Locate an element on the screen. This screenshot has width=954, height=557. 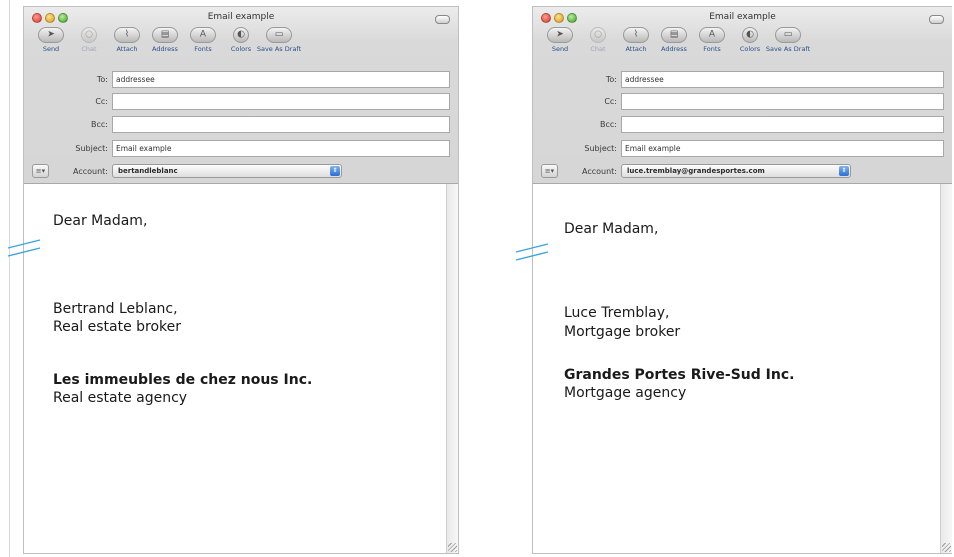
company-name: Grandes Portes Rive-Sud Inc. is located at coordinates (679, 375).